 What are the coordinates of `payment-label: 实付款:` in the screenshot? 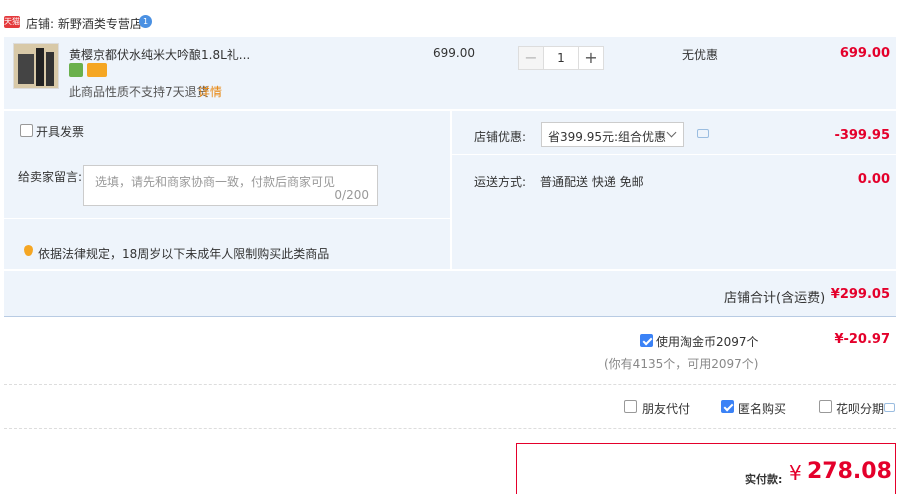 It's located at (764, 479).